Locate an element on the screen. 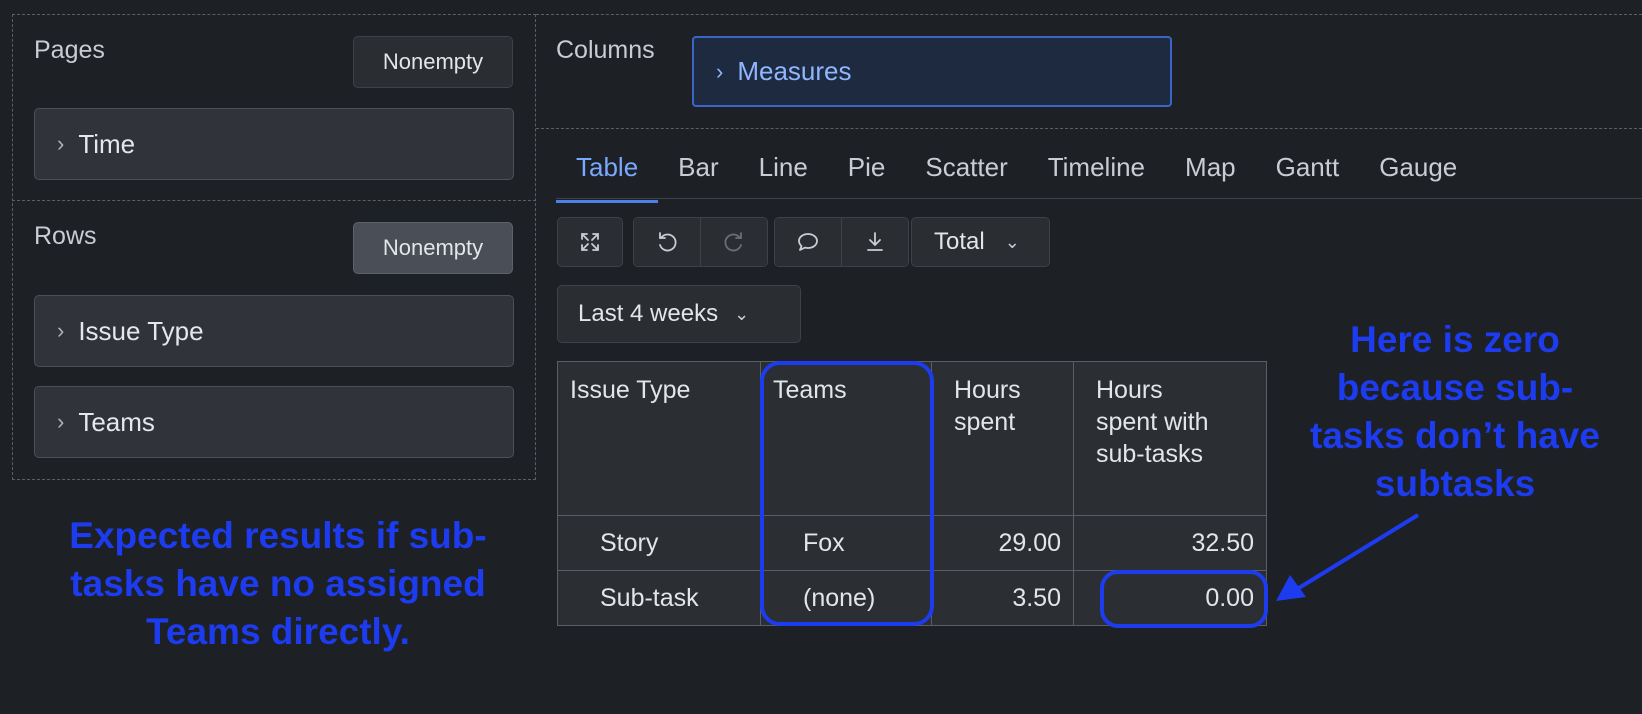 The height and width of the screenshot is (714, 1642). tab-gauge: Gauge is located at coordinates (1418, 167).